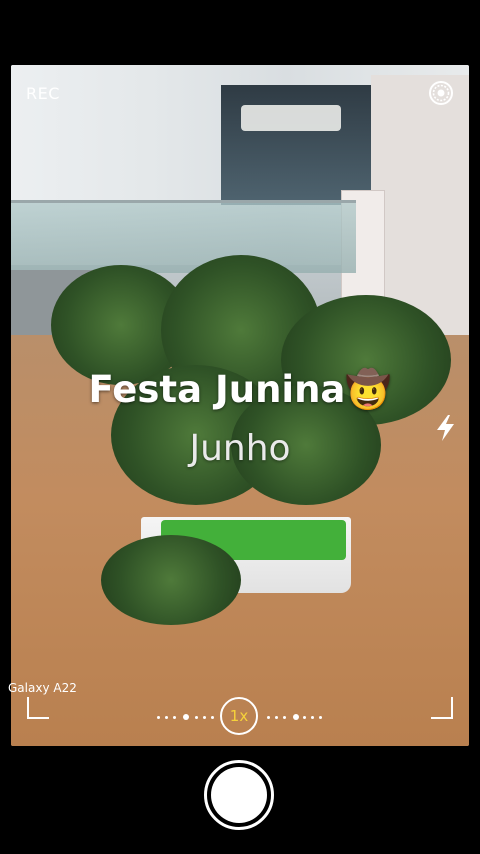 This screenshot has width=480, height=854. What do you see at coordinates (291, 118) in the screenshot?
I see `photo-store-light` at bounding box center [291, 118].